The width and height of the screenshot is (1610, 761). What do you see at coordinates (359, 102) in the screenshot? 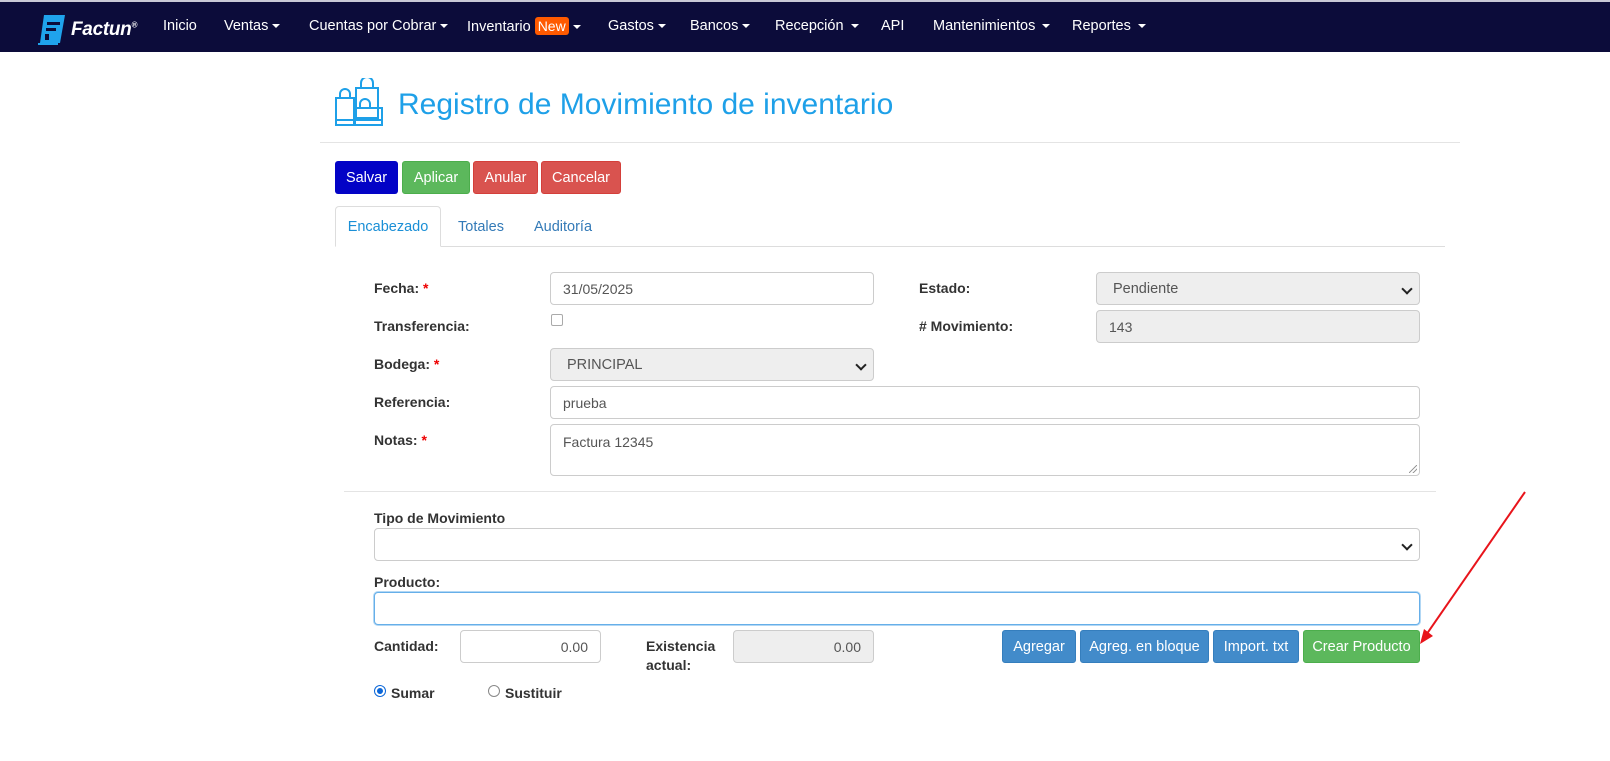
I see `shopping-bags-icon` at bounding box center [359, 102].